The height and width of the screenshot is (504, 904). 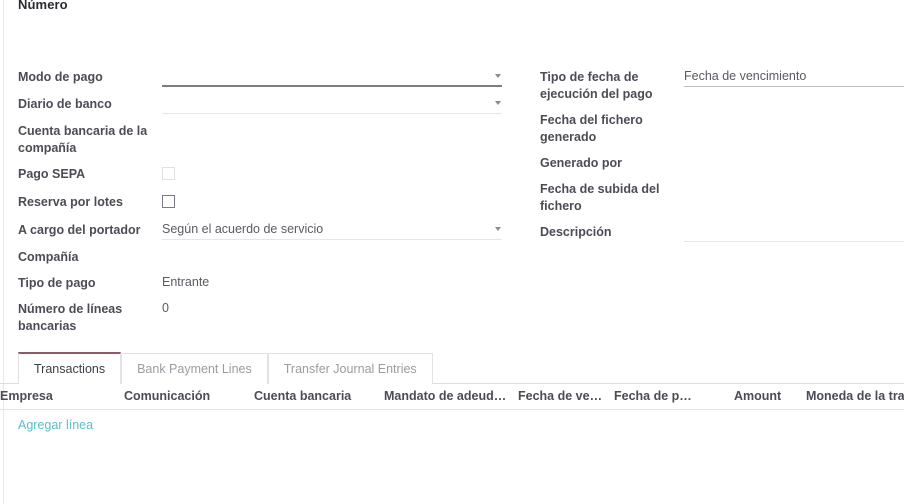 What do you see at coordinates (332, 256) in the screenshot?
I see `value-compania` at bounding box center [332, 256].